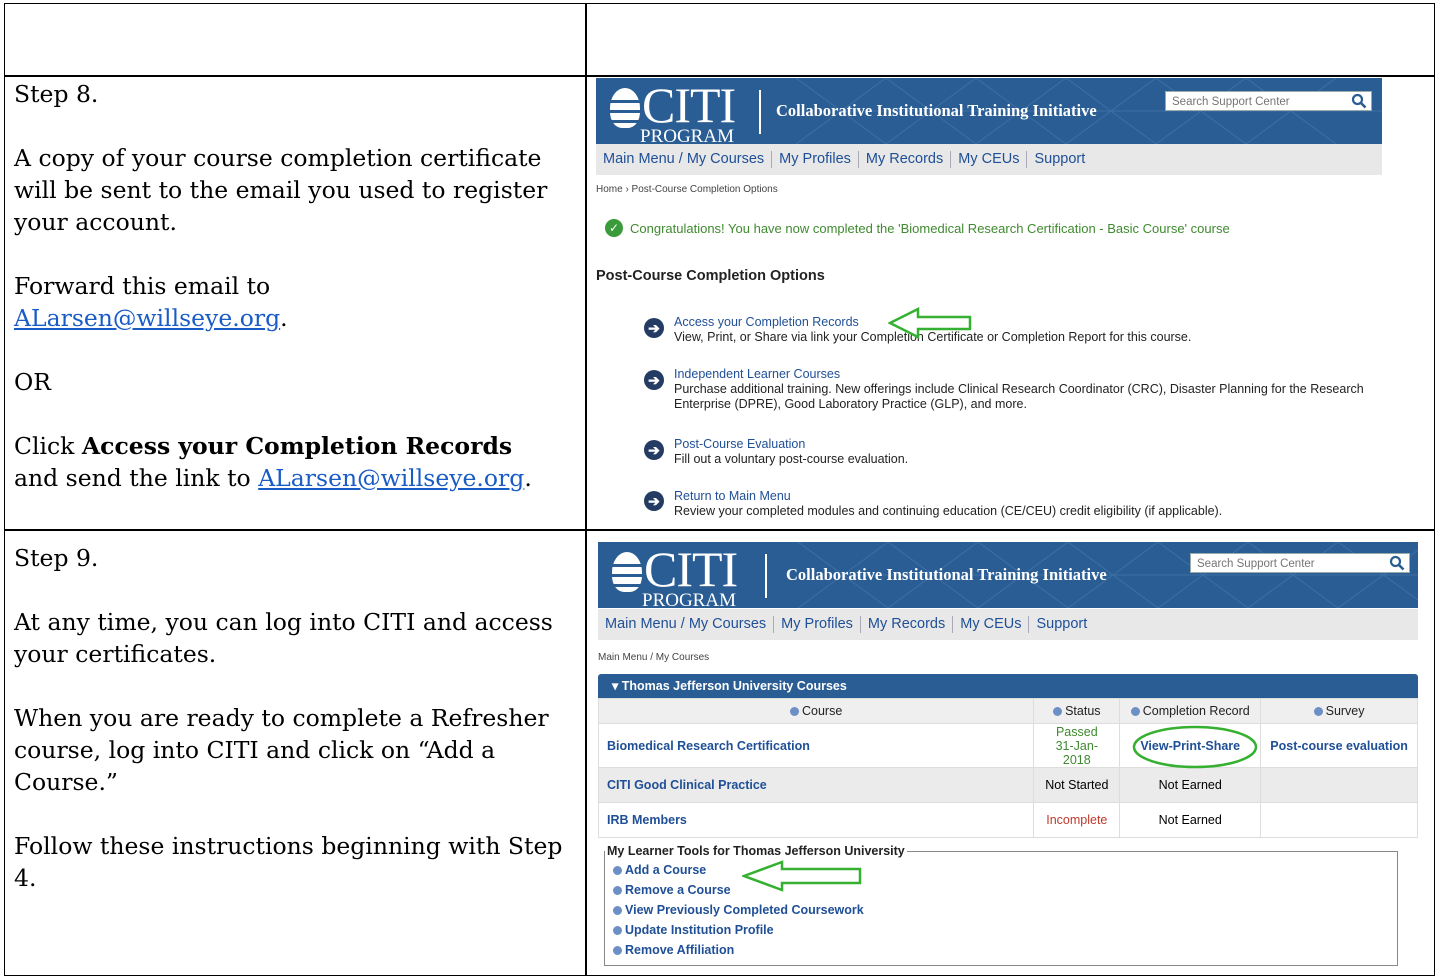  I want to click on tool-label: Update Institution Profile, so click(699, 930).